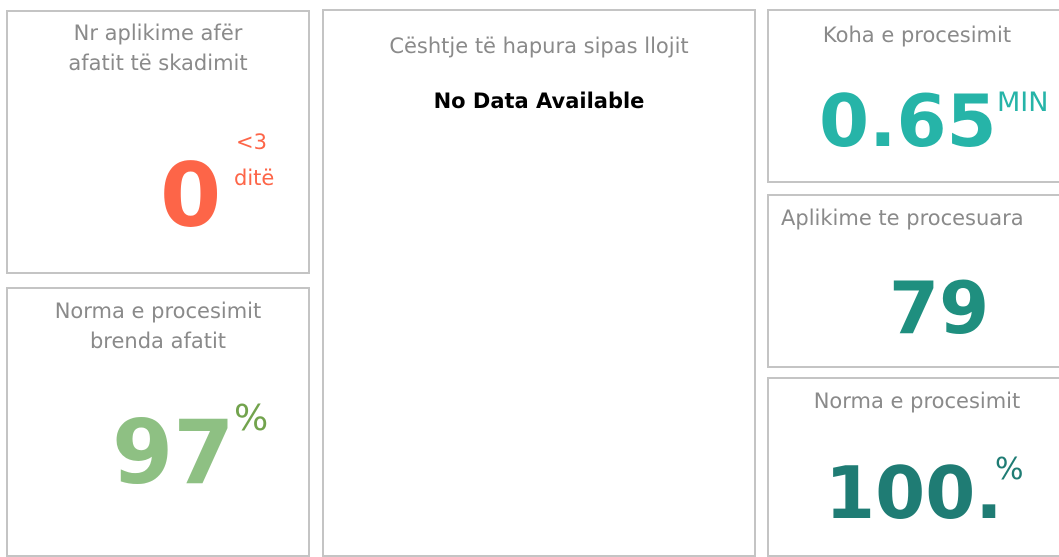  Describe the element at coordinates (939, 308) in the screenshot. I see `processed-count-value: 79` at that location.